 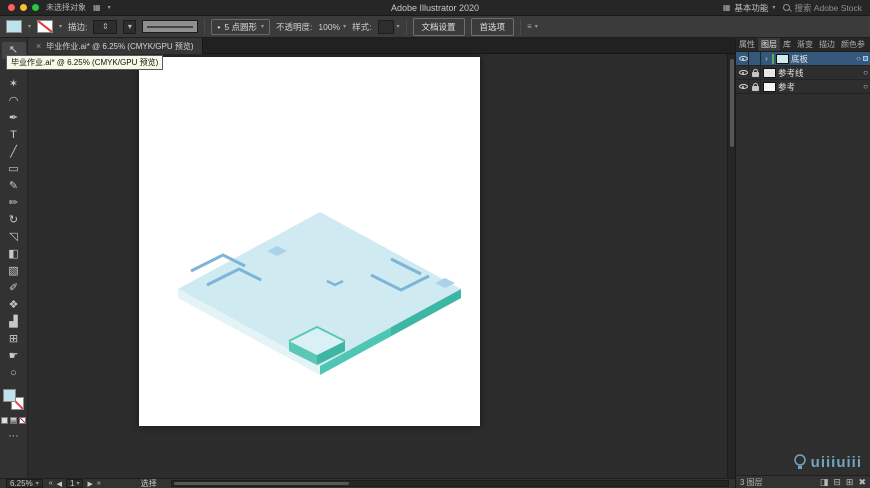 What do you see at coordinates (836, 462) in the screenshot?
I see `watermark-text: uiiiuiii` at bounding box center [836, 462].